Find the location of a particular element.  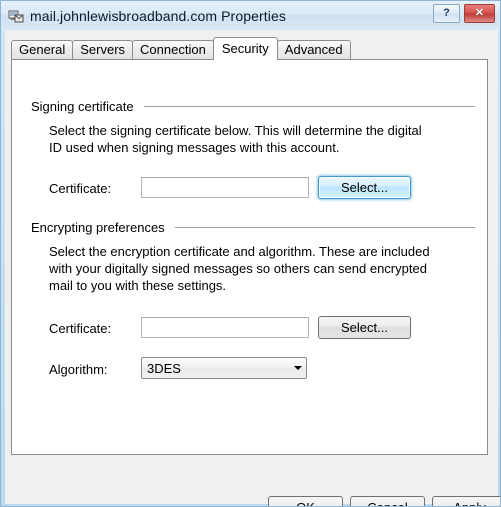

encrypting-preferences-group-title: Encrypting preferences is located at coordinates (98, 227).